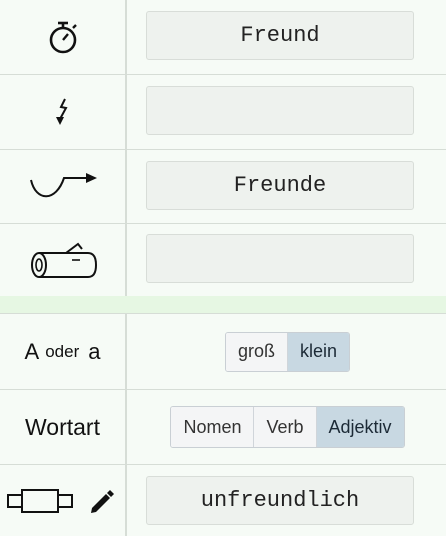 This screenshot has height=536, width=446. I want to click on row-wordtype: Wortart Nomen Verb Adjektiv, so click(223, 427).